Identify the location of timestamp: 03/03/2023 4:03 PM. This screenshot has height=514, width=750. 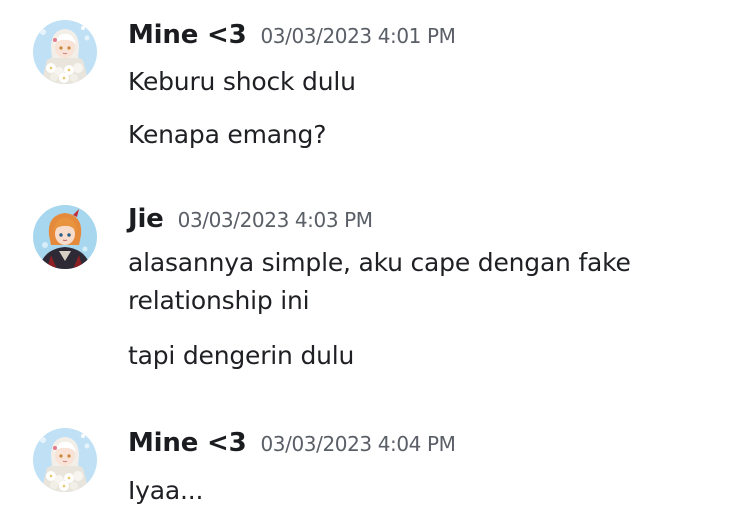
(275, 220).